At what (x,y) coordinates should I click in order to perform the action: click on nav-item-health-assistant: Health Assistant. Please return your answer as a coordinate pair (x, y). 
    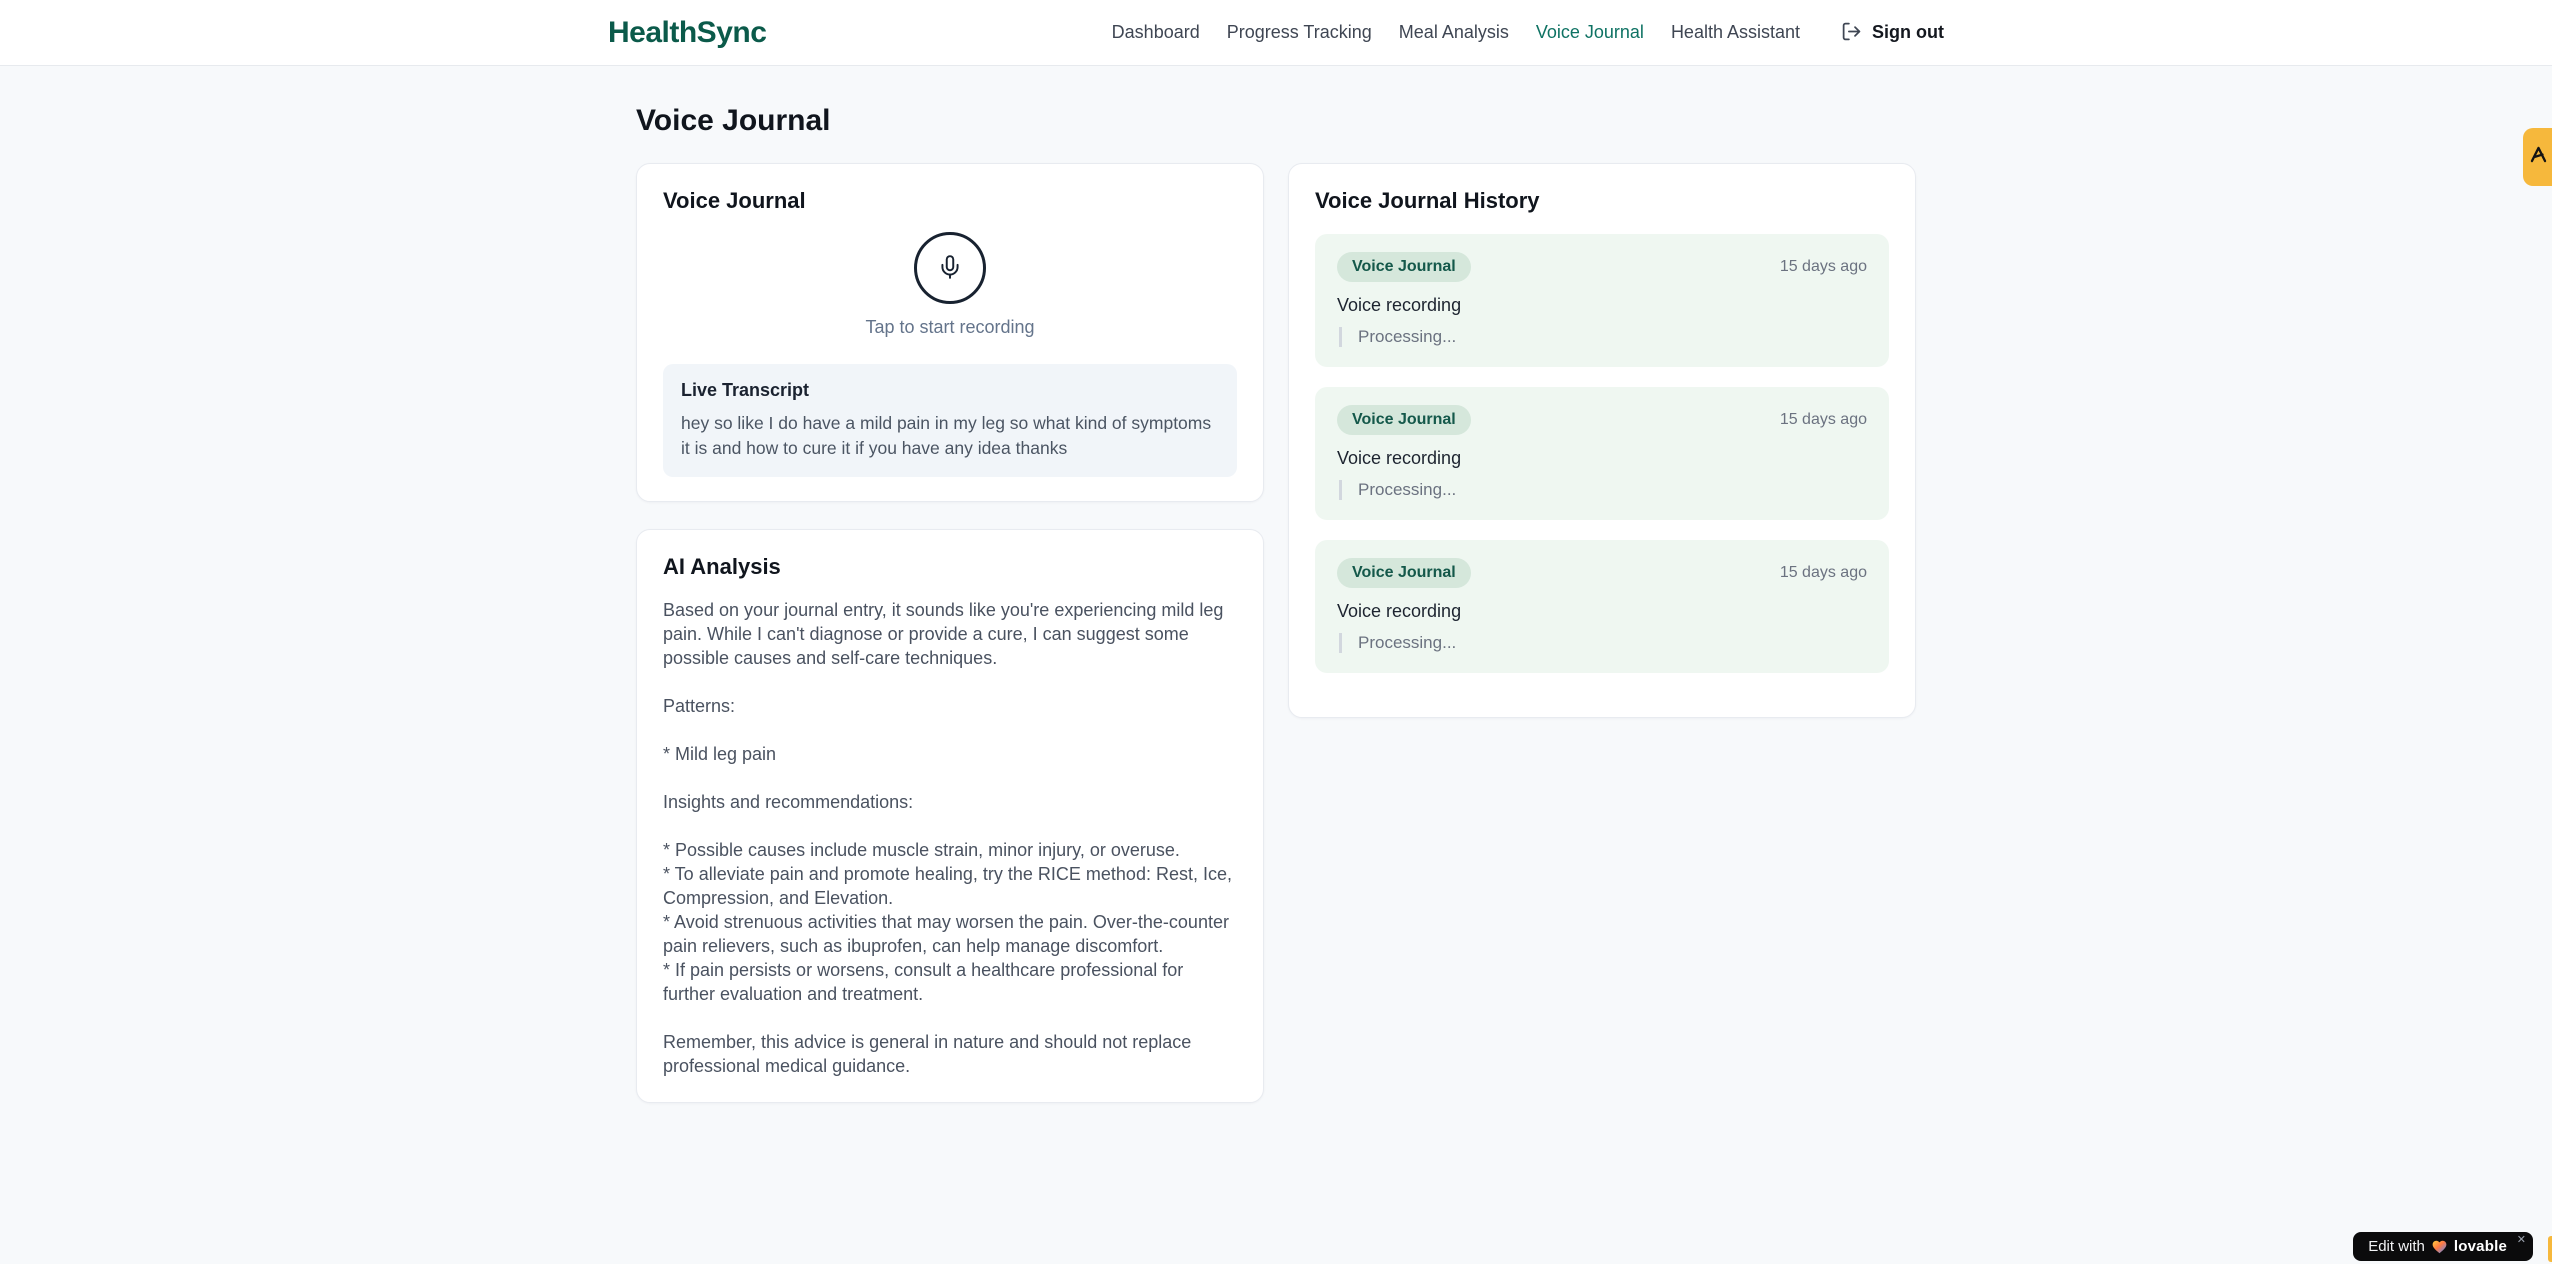
    Looking at the image, I should click on (1735, 32).